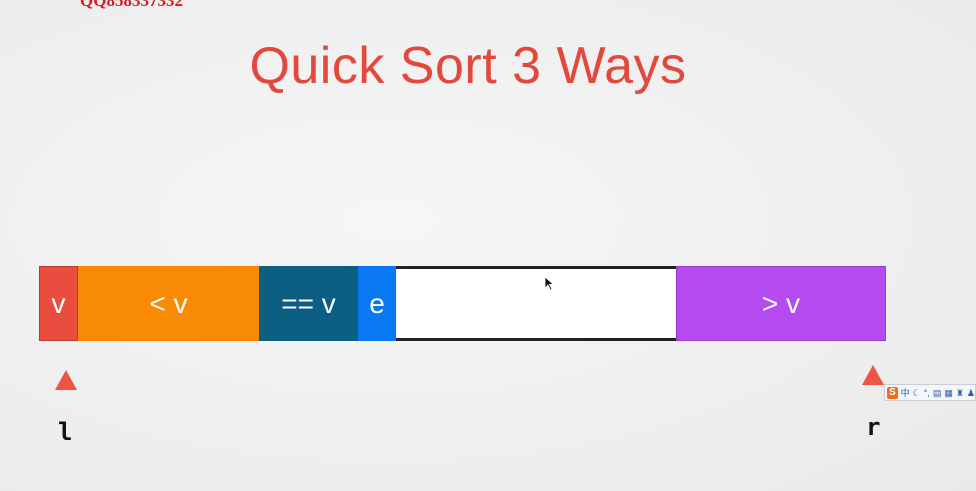 The width and height of the screenshot is (976, 491). Describe the element at coordinates (468, 66) in the screenshot. I see `slide-title: Quick Sort 3 Ways` at that location.